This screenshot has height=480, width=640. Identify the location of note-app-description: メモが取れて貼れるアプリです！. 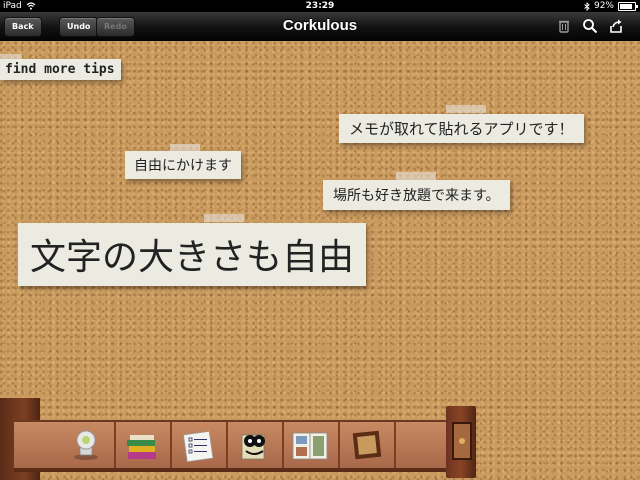
(461, 128).